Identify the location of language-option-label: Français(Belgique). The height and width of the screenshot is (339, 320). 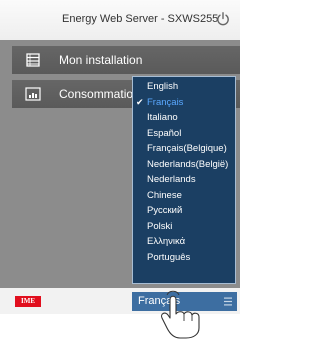
(187, 148).